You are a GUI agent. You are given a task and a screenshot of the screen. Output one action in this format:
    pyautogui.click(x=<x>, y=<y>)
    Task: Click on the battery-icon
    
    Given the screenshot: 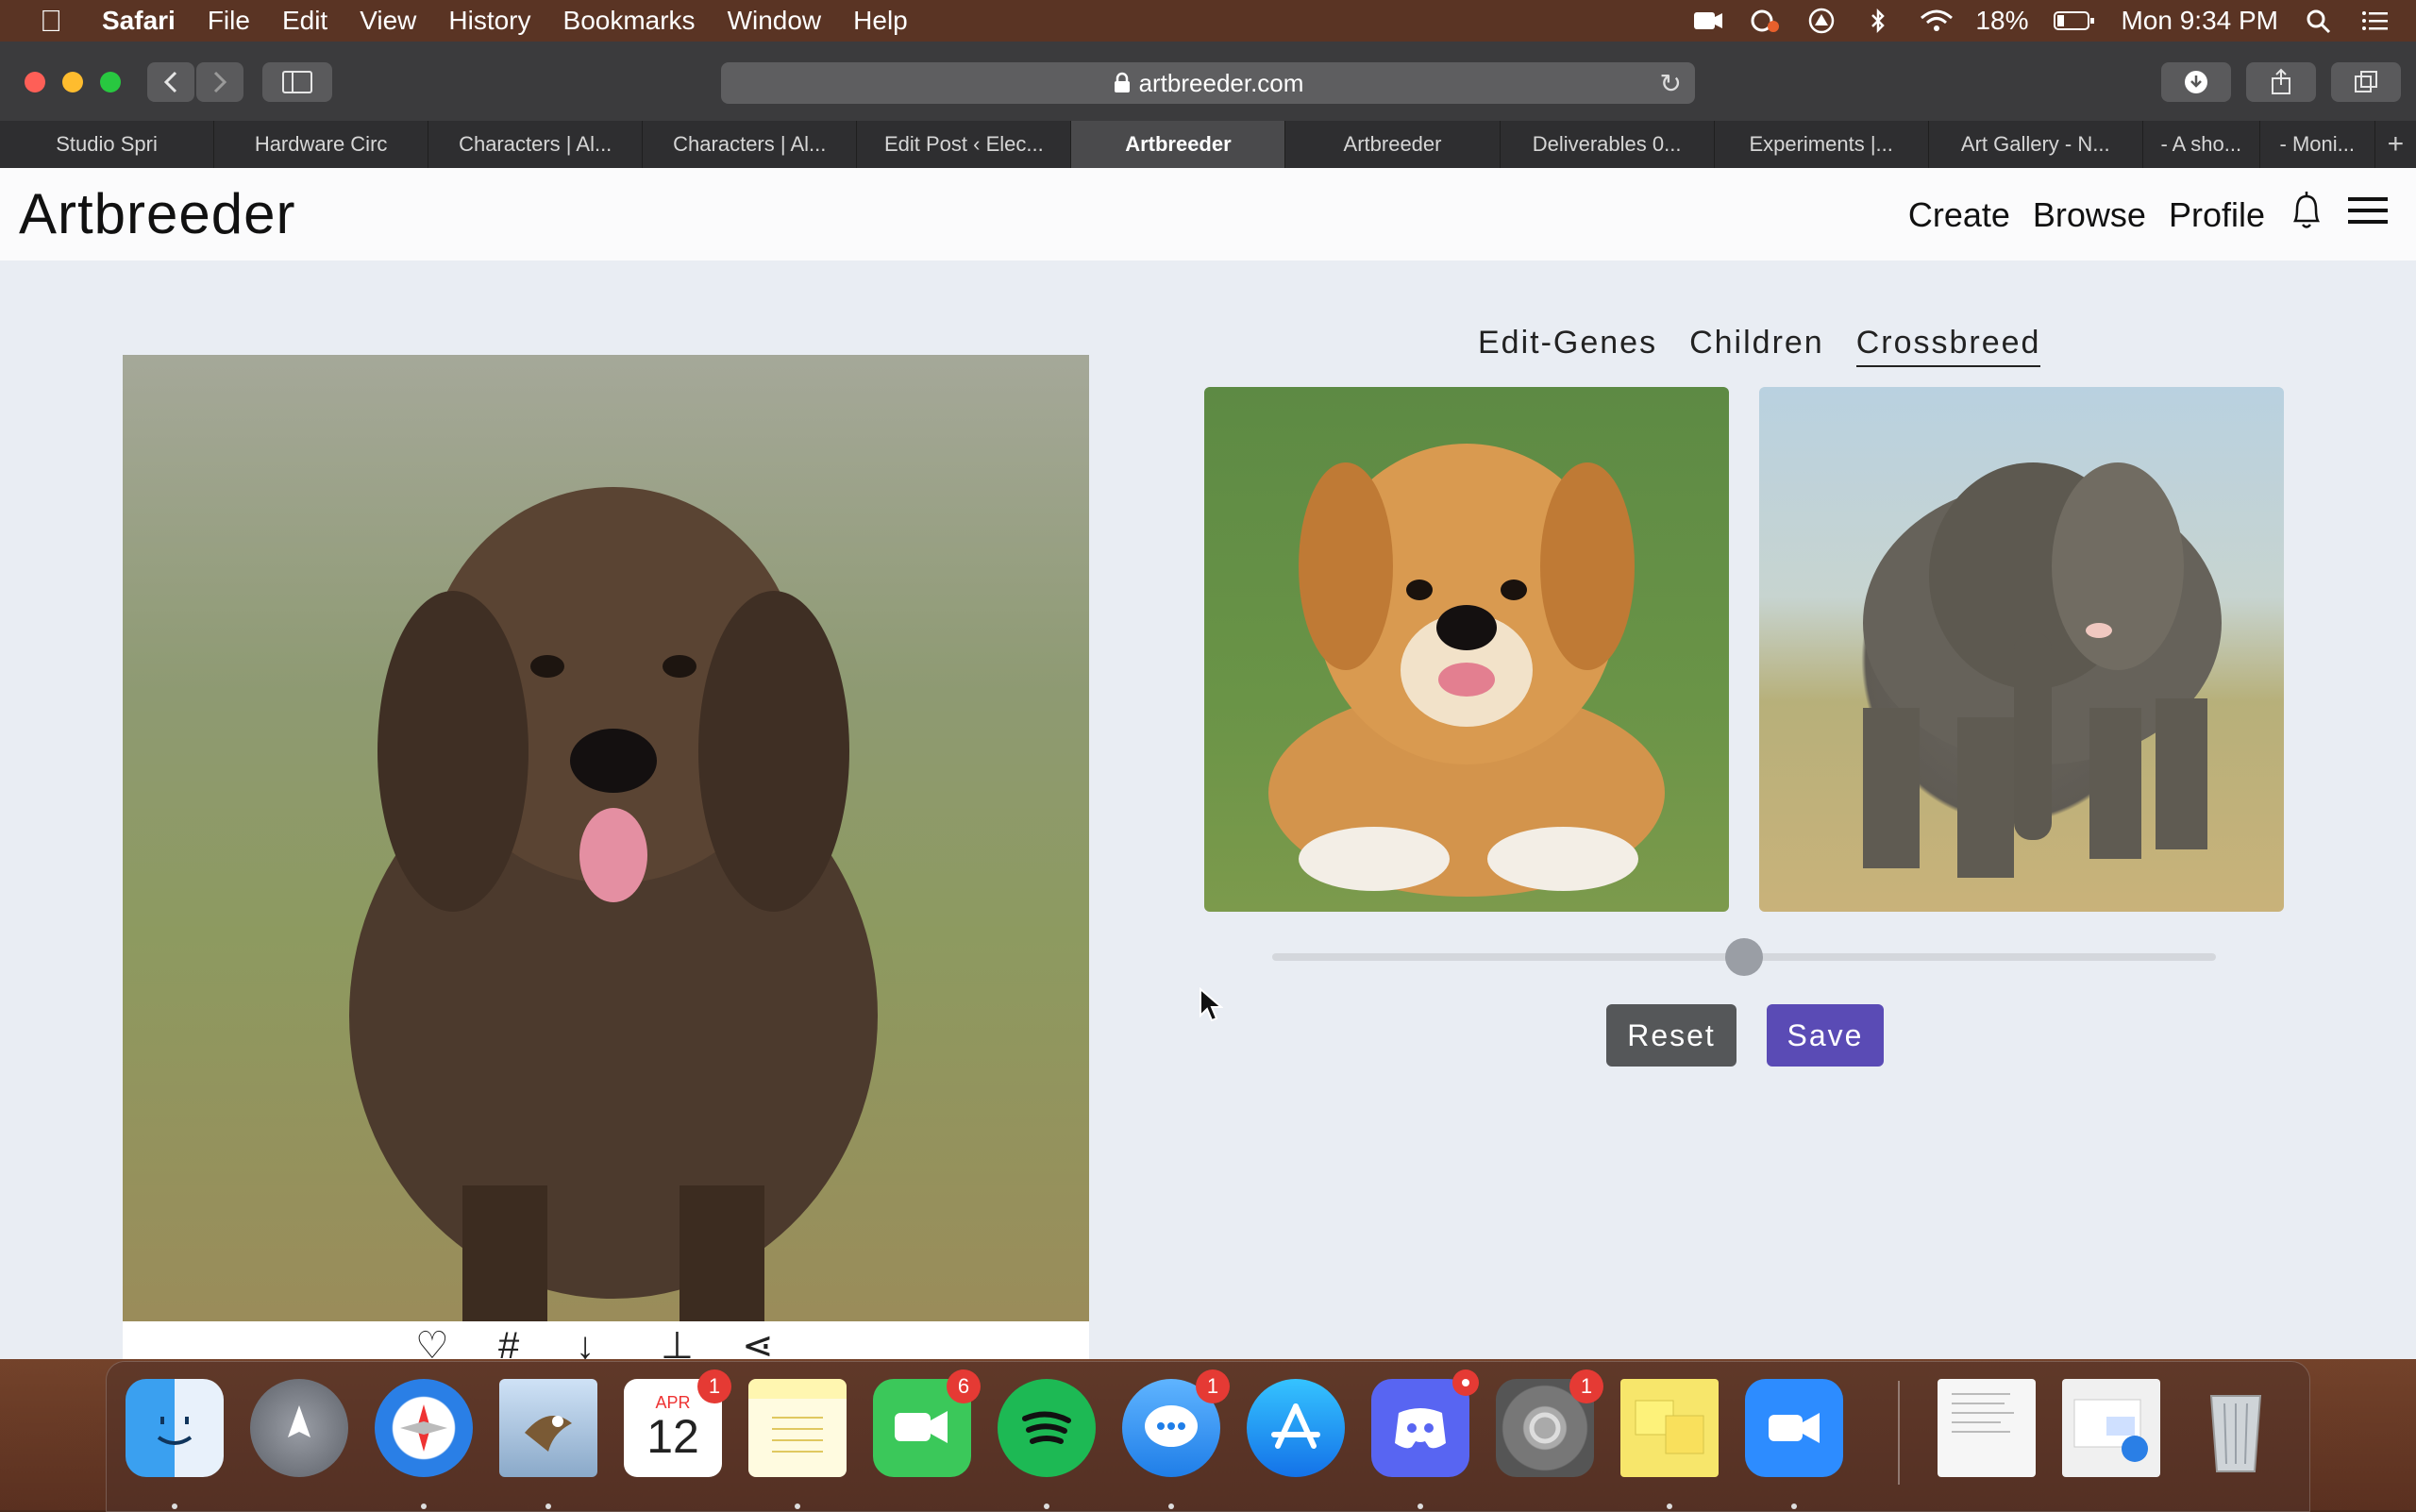 What is the action you would take?
    pyautogui.click(x=2074, y=21)
    